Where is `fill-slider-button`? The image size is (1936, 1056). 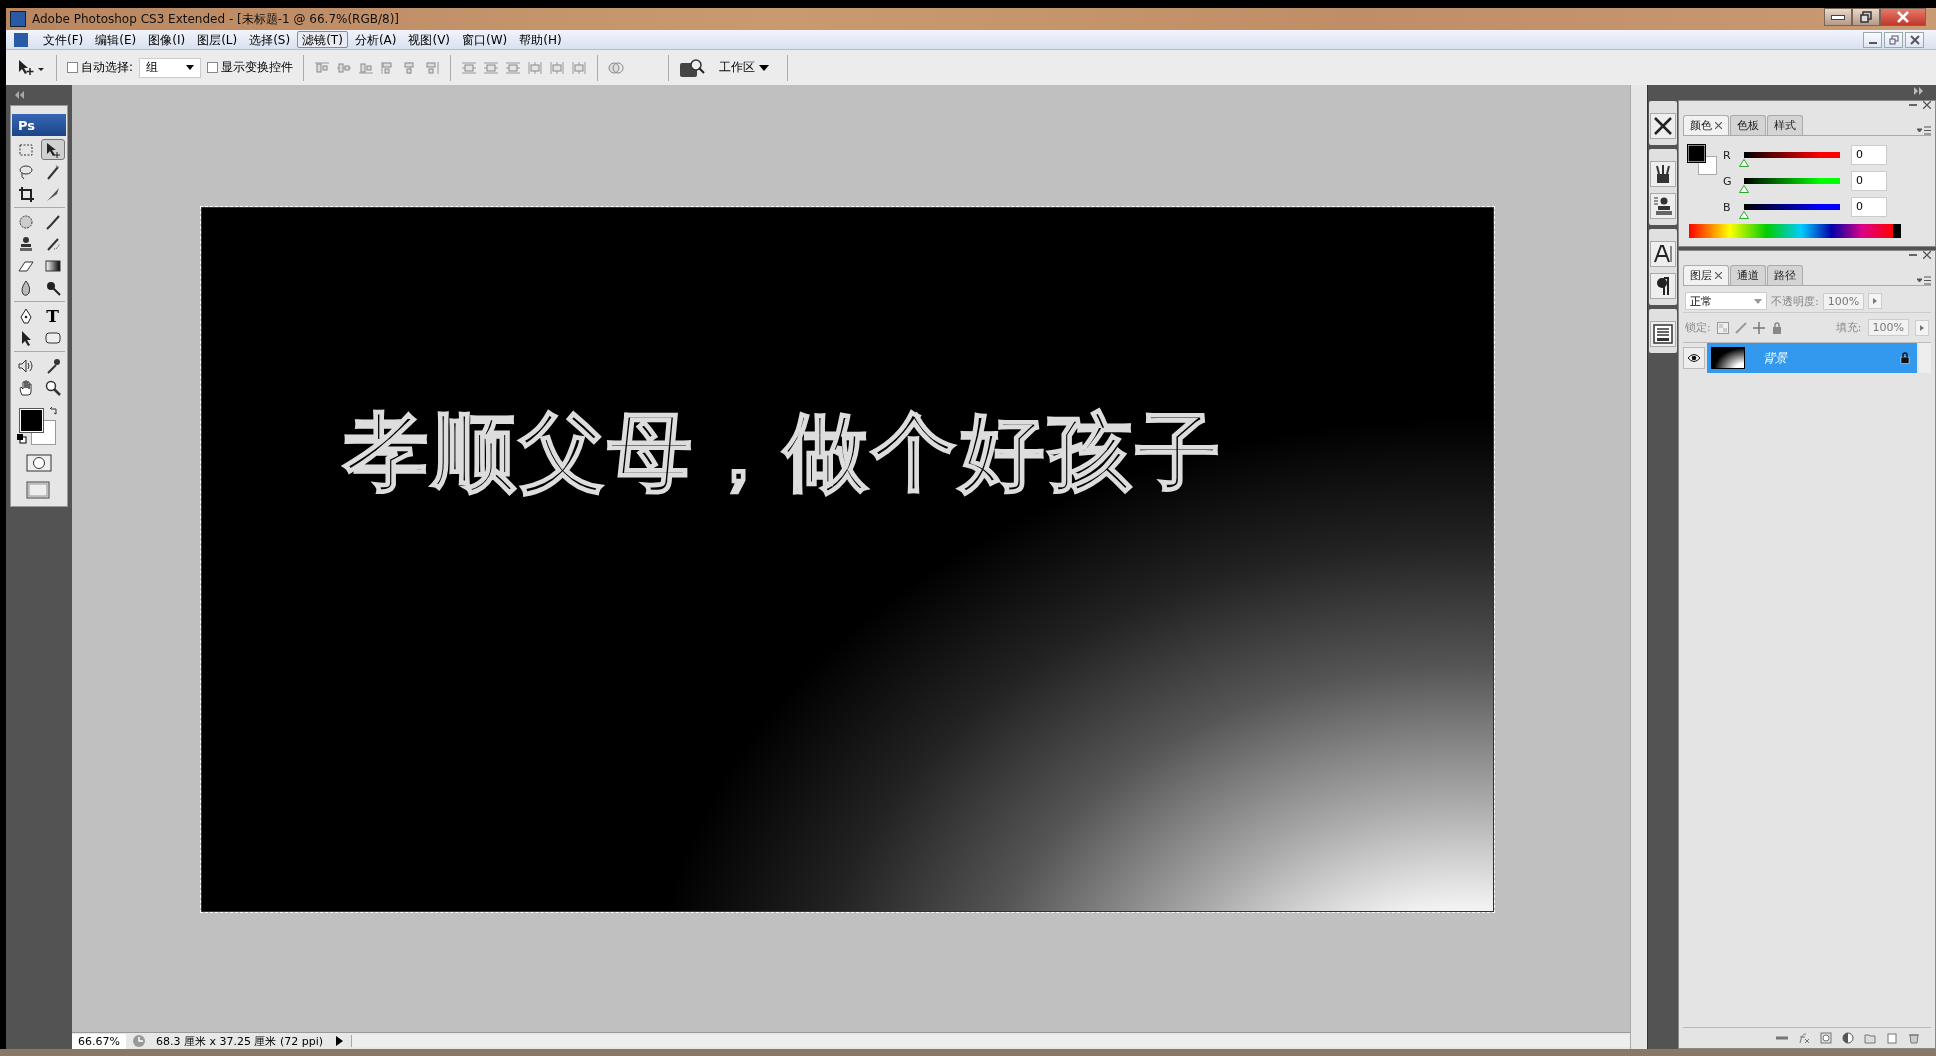
fill-slider-button is located at coordinates (1922, 327).